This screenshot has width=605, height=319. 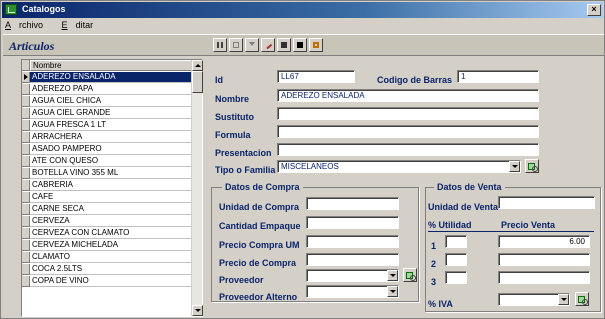 What do you see at coordinates (111, 221) in the screenshot?
I see `list-item: CERVEZA` at bounding box center [111, 221].